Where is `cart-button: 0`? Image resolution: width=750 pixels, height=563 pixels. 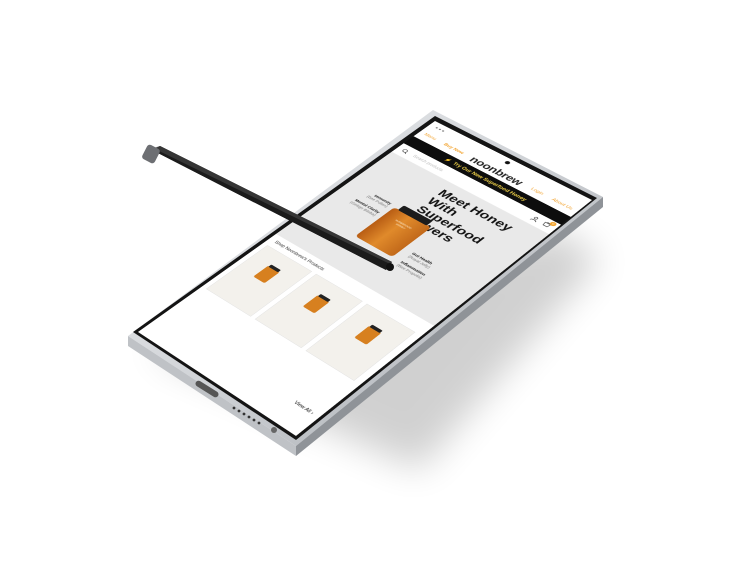
cart-button: 0 is located at coordinates (548, 224).